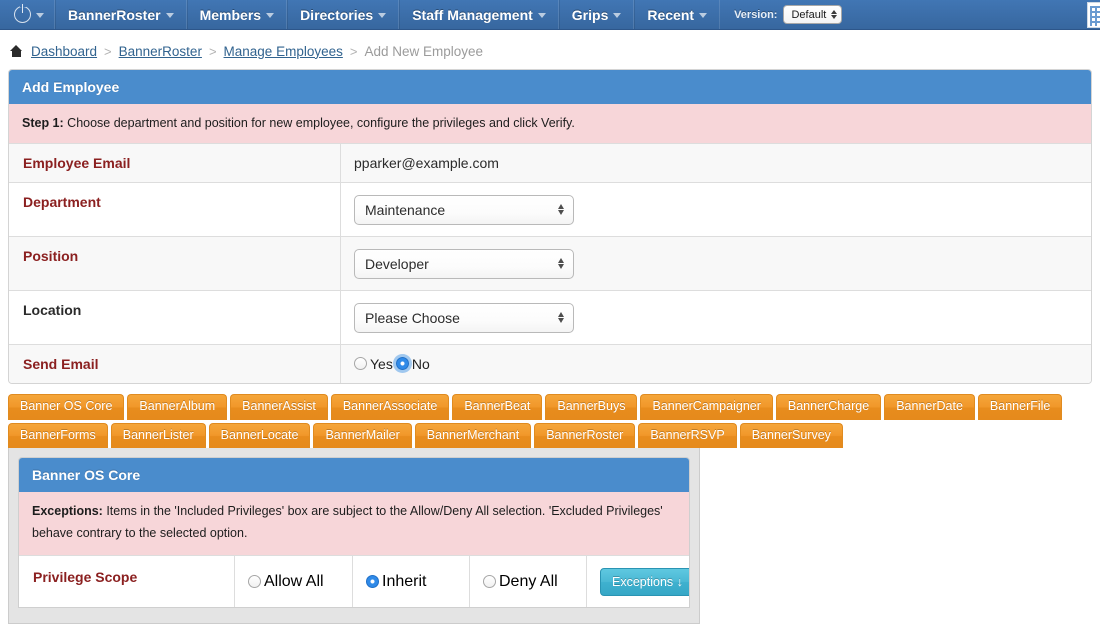 The image size is (1100, 636). I want to click on label-send-email: Send Email, so click(175, 363).